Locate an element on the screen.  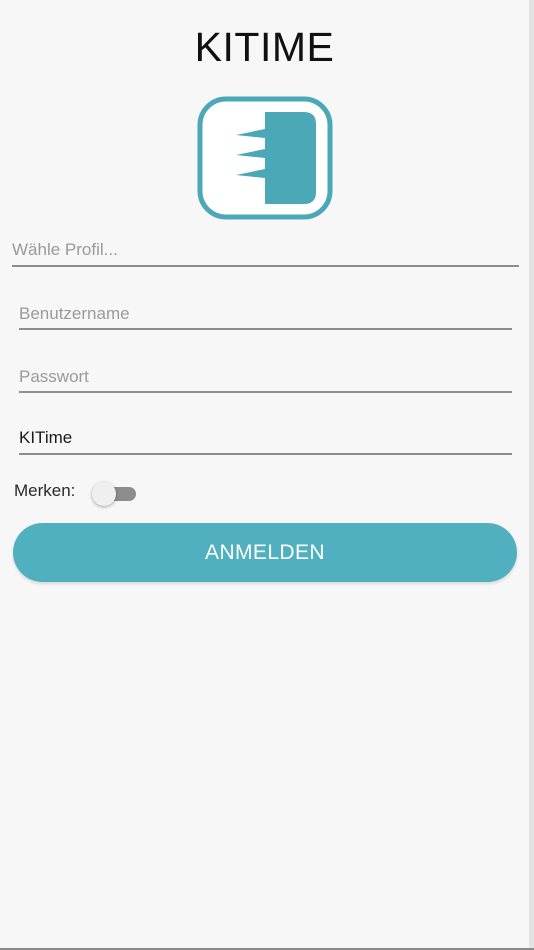
username-field-wrapper is located at coordinates (265, 317).